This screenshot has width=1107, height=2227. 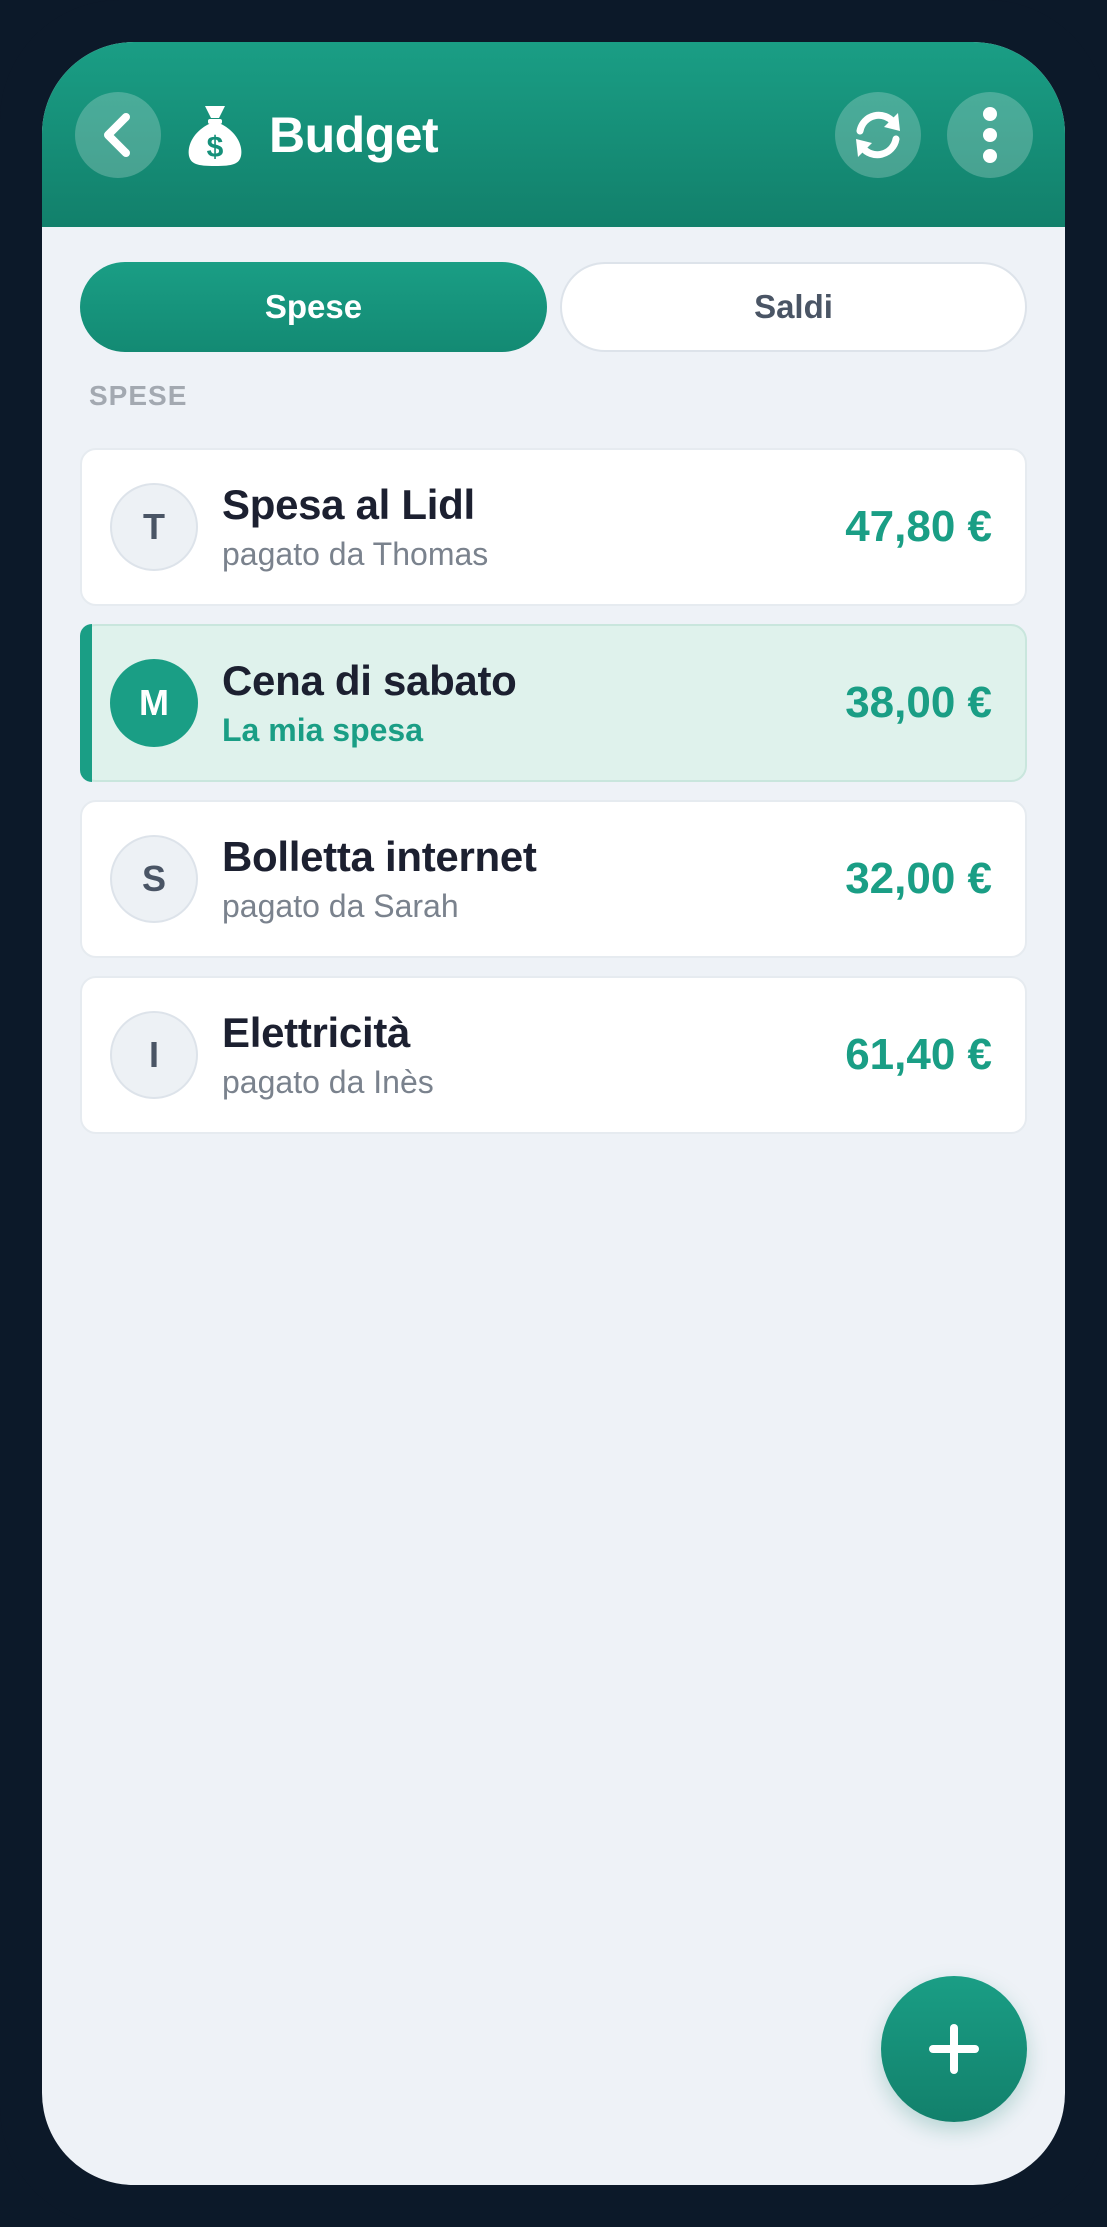 I want to click on expense-payer: pagato da Inès, so click(x=328, y=1082).